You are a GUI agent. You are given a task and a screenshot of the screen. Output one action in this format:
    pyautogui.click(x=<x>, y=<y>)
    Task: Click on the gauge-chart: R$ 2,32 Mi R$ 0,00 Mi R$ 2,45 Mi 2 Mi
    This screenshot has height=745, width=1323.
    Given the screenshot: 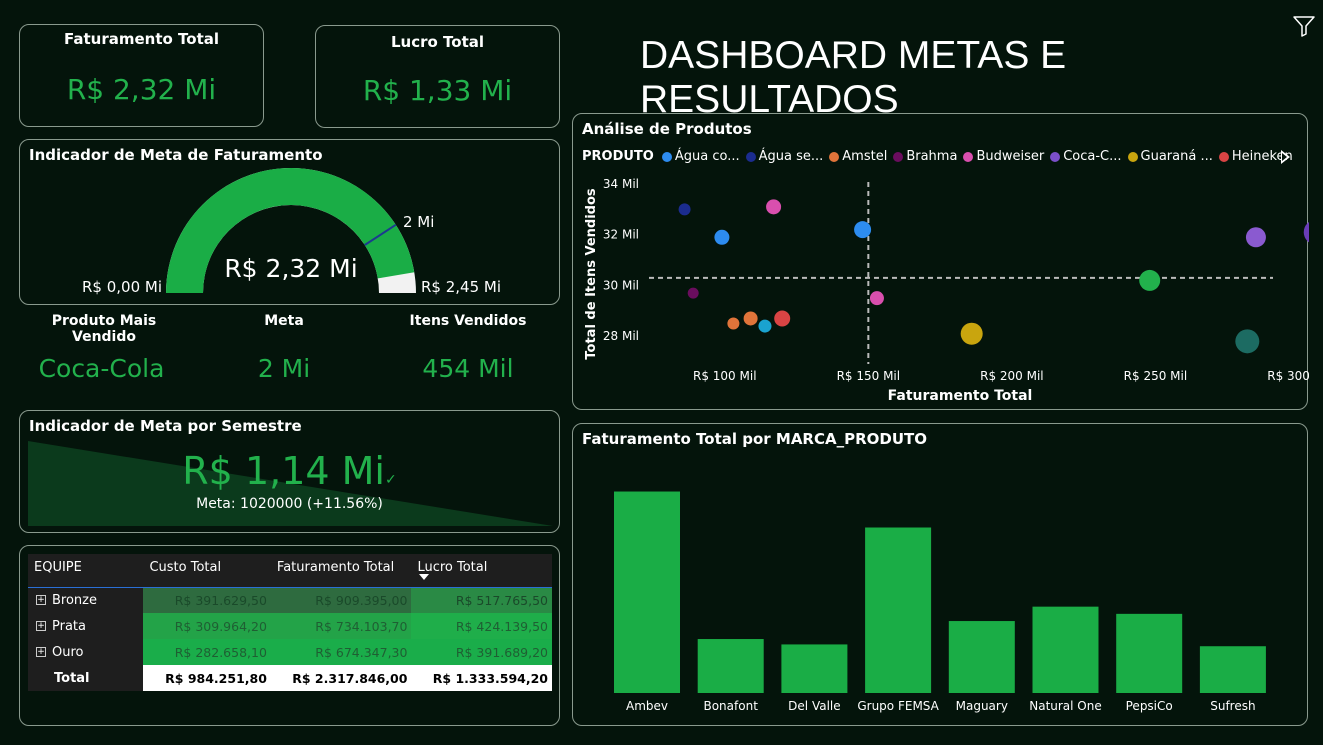 What is the action you would take?
    pyautogui.click(x=291, y=232)
    